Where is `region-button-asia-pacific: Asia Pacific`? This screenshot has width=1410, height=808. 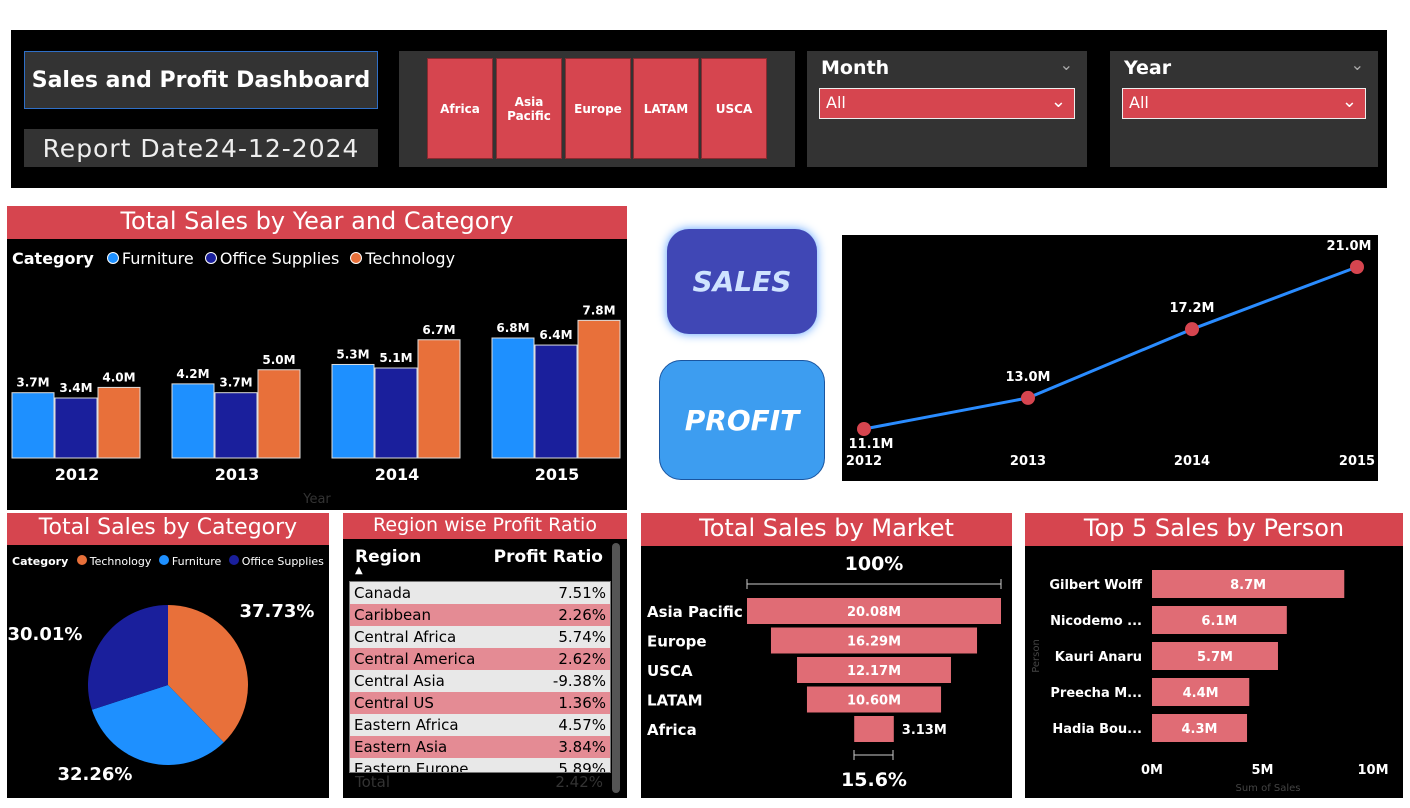
region-button-asia-pacific: Asia Pacific is located at coordinates (529, 108).